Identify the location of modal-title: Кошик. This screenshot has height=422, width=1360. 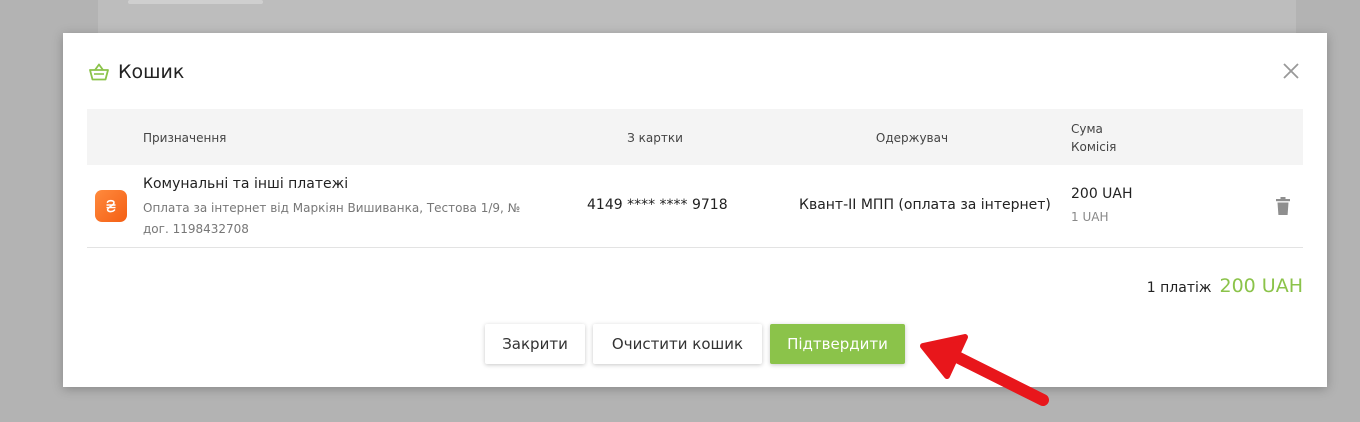
(151, 72).